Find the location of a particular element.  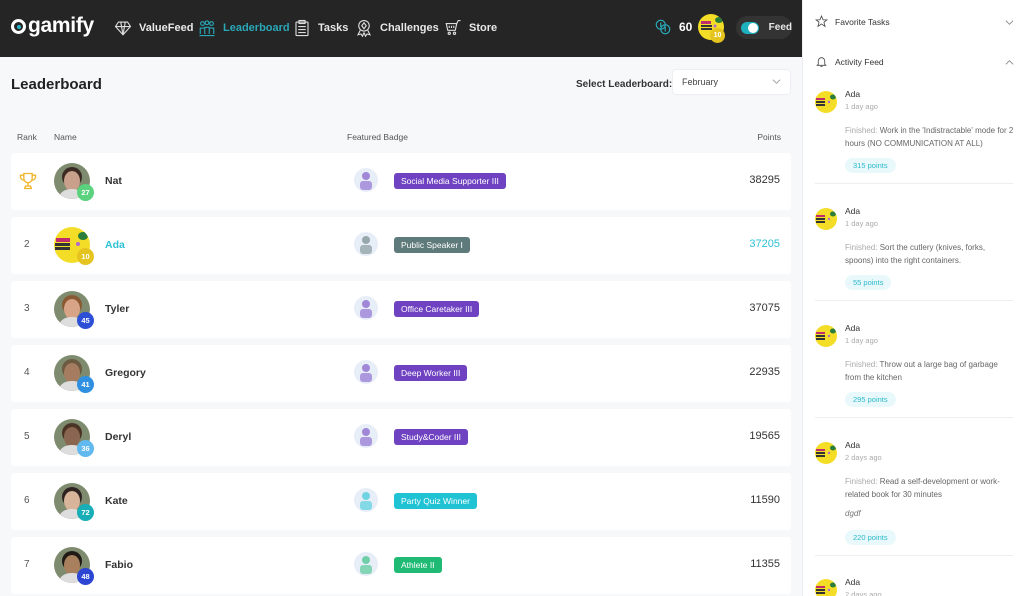

level-badge: 27 is located at coordinates (85, 192).